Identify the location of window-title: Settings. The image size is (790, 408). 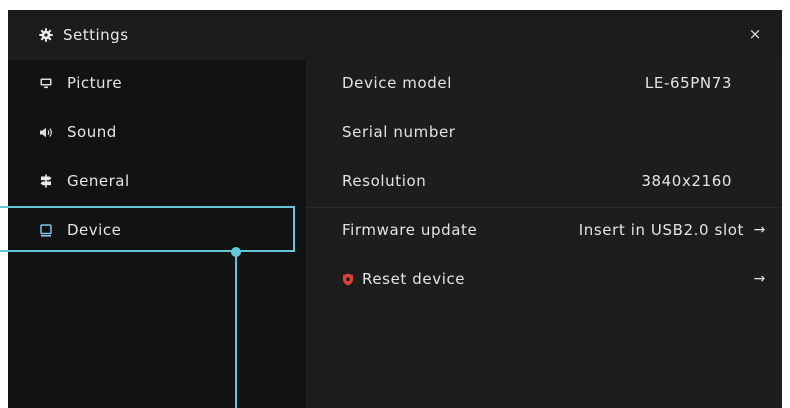
(84, 35).